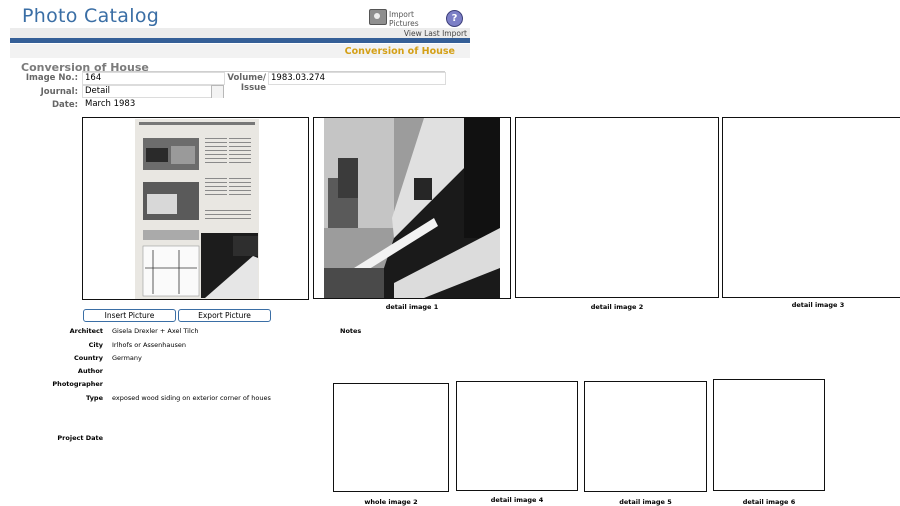  Describe the element at coordinates (357, 78) in the screenshot. I see `volume-issue-field: 1983.03.274` at that location.